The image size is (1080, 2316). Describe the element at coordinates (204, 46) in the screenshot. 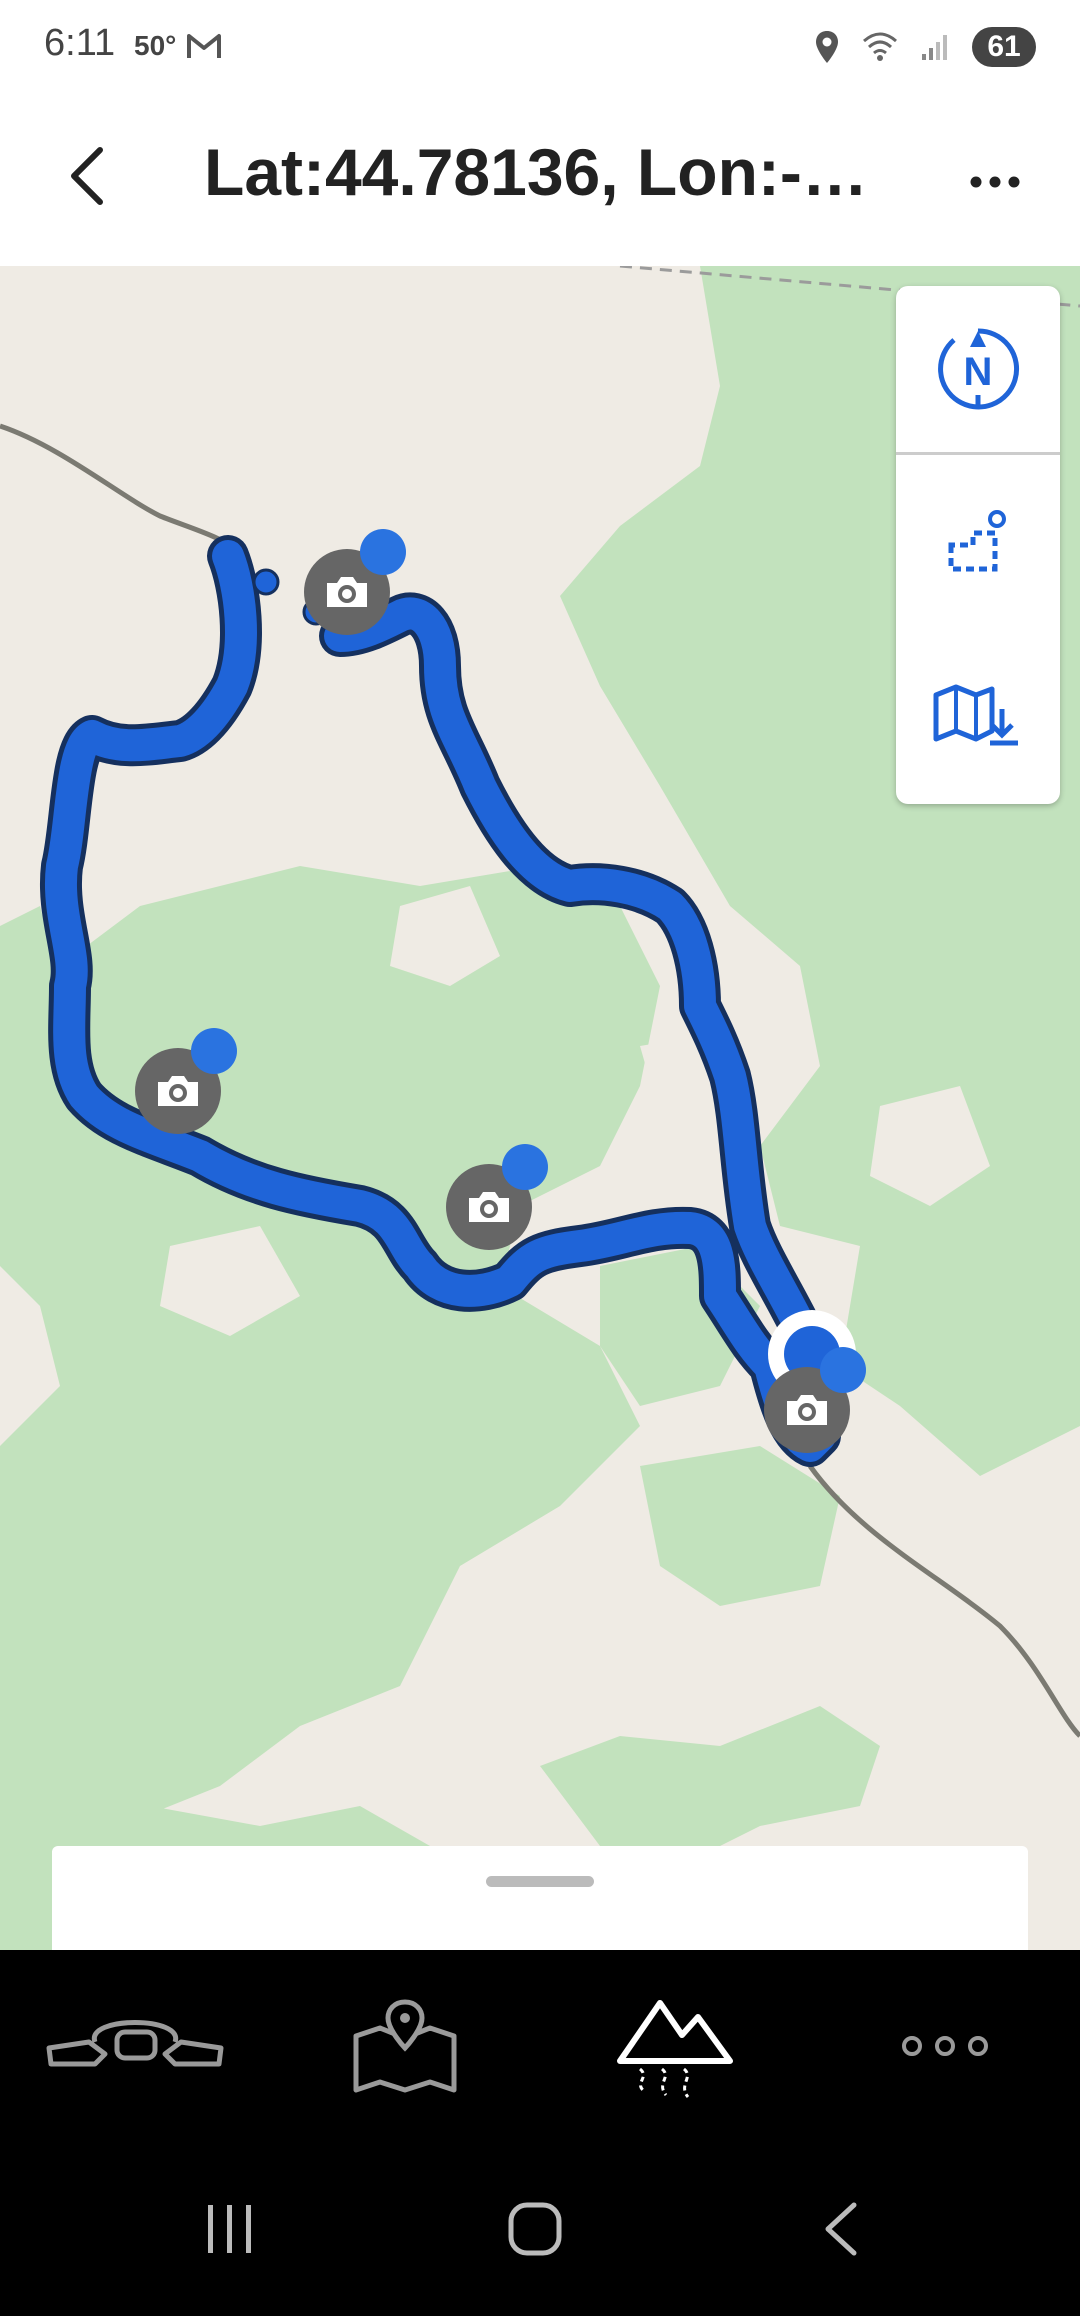

I see `gmail-icon` at that location.